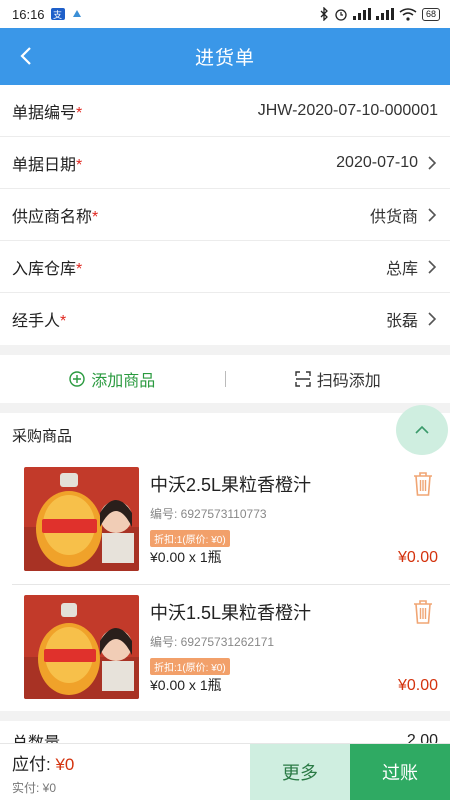 The height and width of the screenshot is (800, 450). What do you see at coordinates (44, 113) in the screenshot?
I see `field-label: 单据编号` at bounding box center [44, 113].